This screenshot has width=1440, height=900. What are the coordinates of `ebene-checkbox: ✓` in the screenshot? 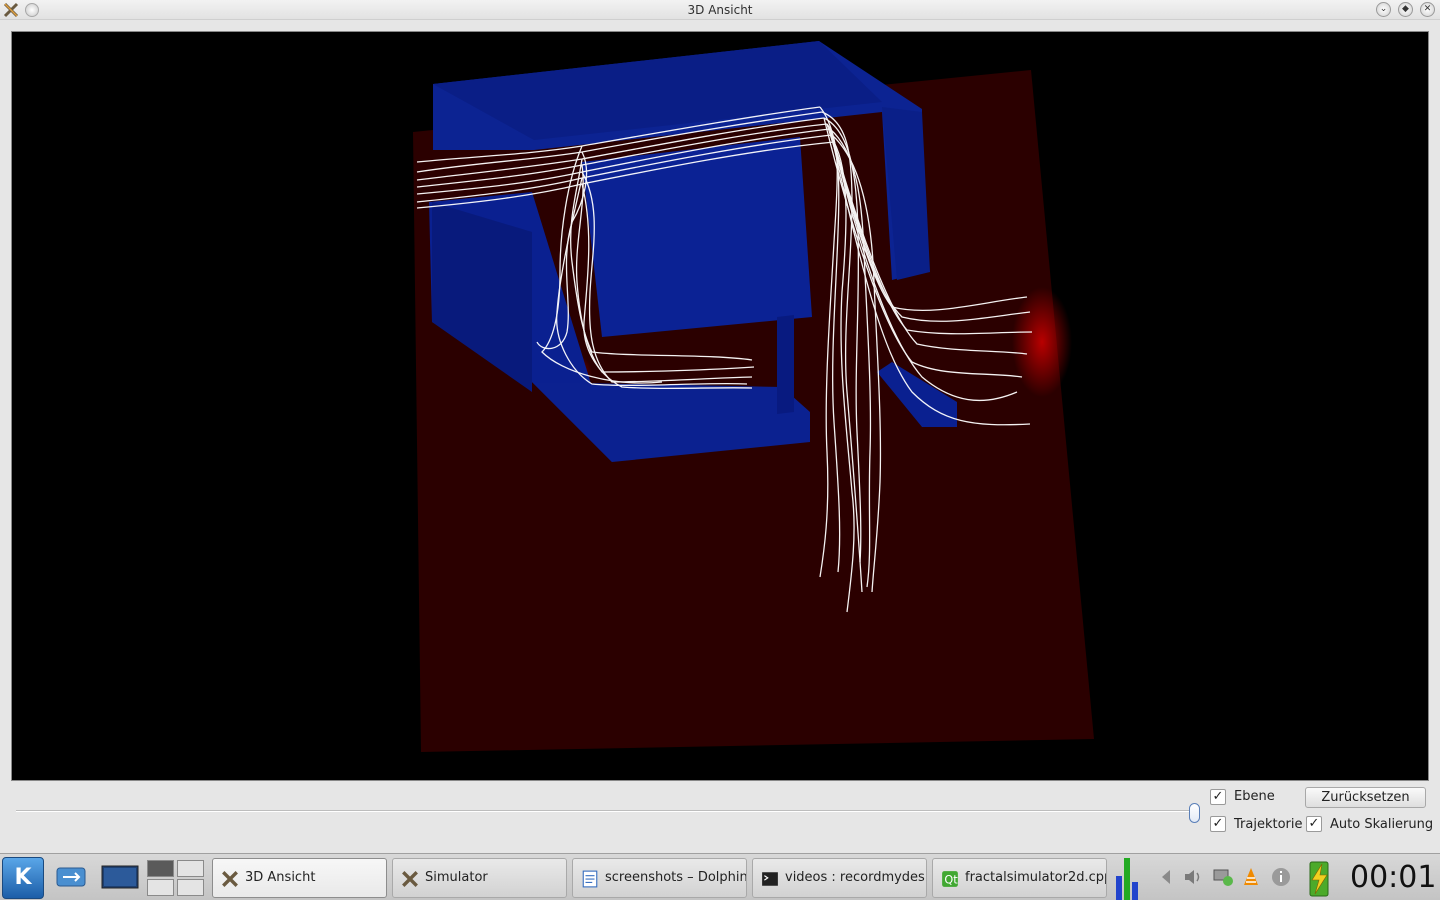 It's located at (1218, 797).